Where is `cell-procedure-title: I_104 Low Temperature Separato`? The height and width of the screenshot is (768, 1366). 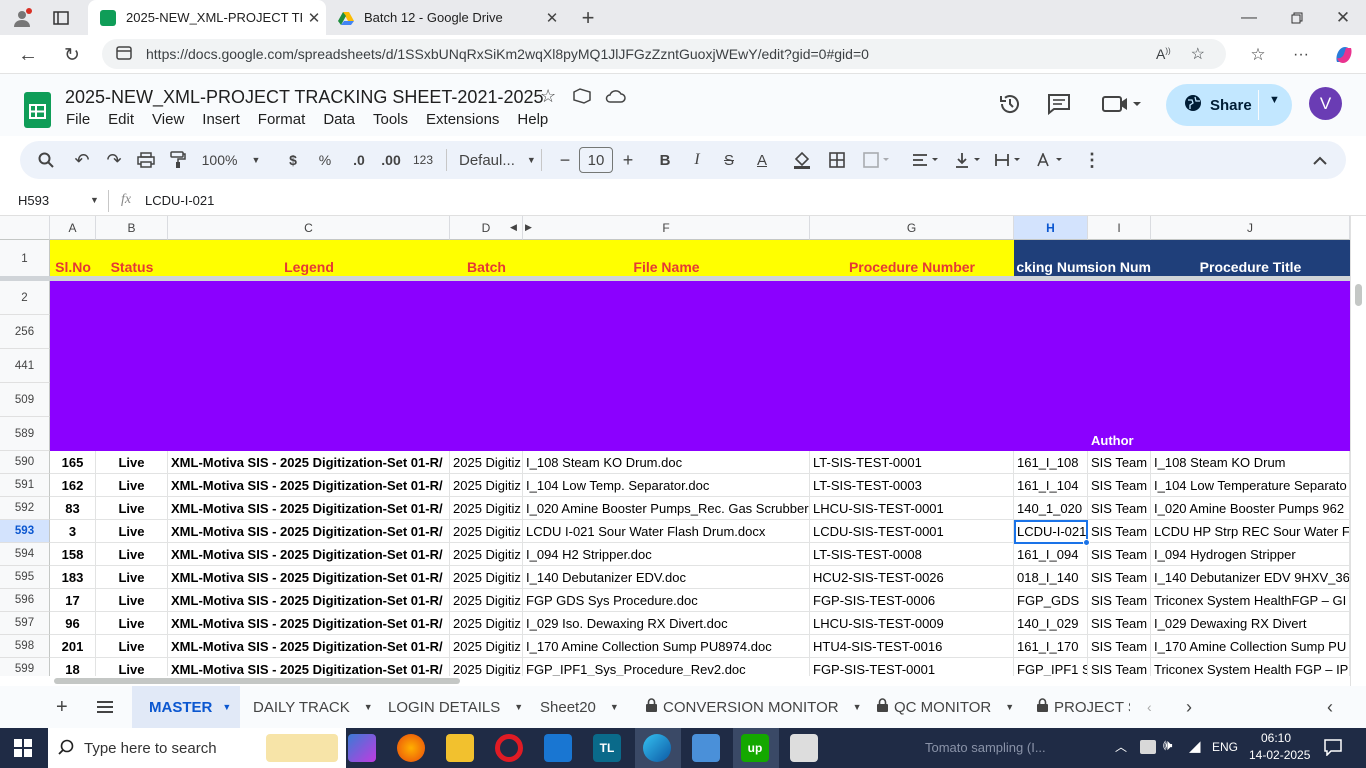 cell-procedure-title: I_104 Low Temperature Separato is located at coordinates (1250, 485).